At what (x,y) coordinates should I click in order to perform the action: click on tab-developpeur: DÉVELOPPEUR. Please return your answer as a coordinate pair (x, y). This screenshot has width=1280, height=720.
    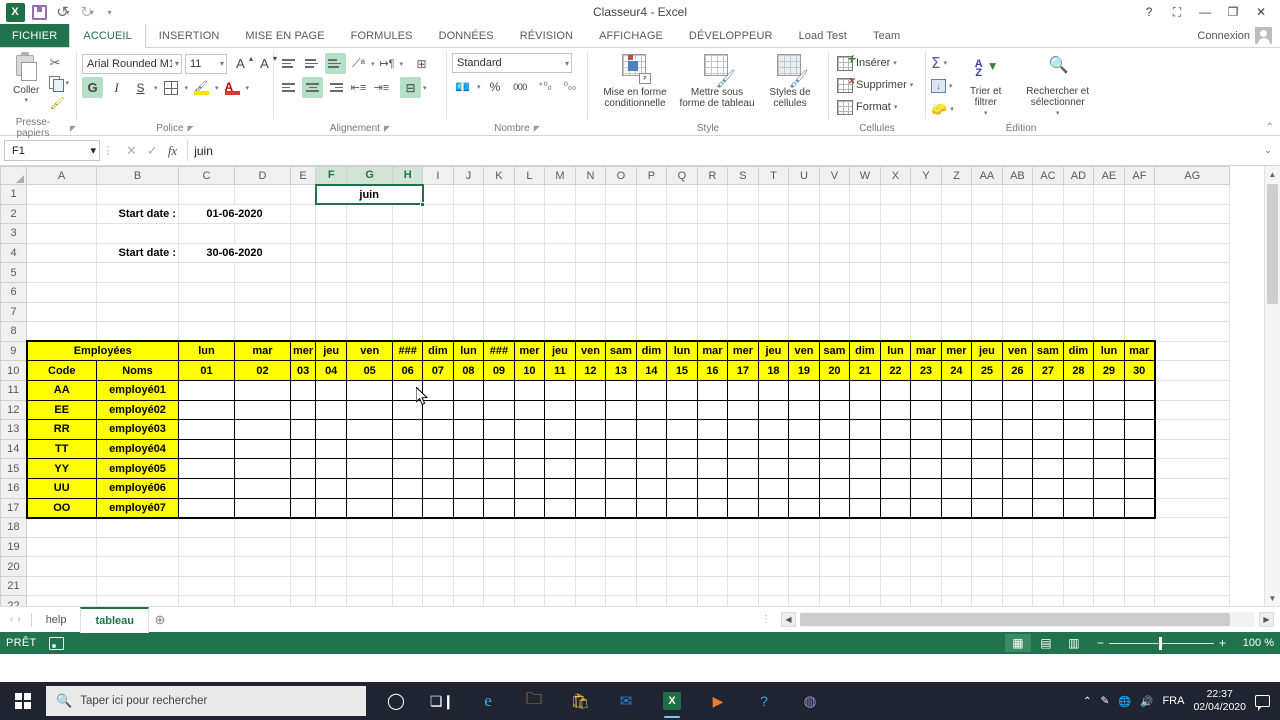
    Looking at the image, I should click on (731, 35).